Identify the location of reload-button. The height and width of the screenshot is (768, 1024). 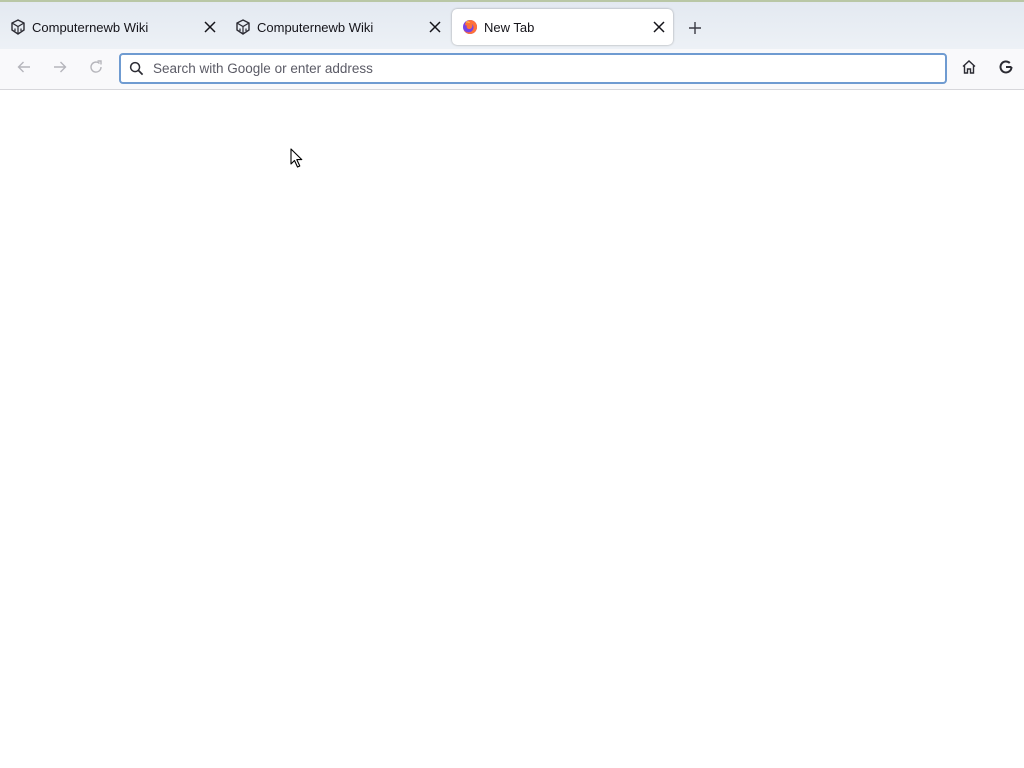
(96, 69).